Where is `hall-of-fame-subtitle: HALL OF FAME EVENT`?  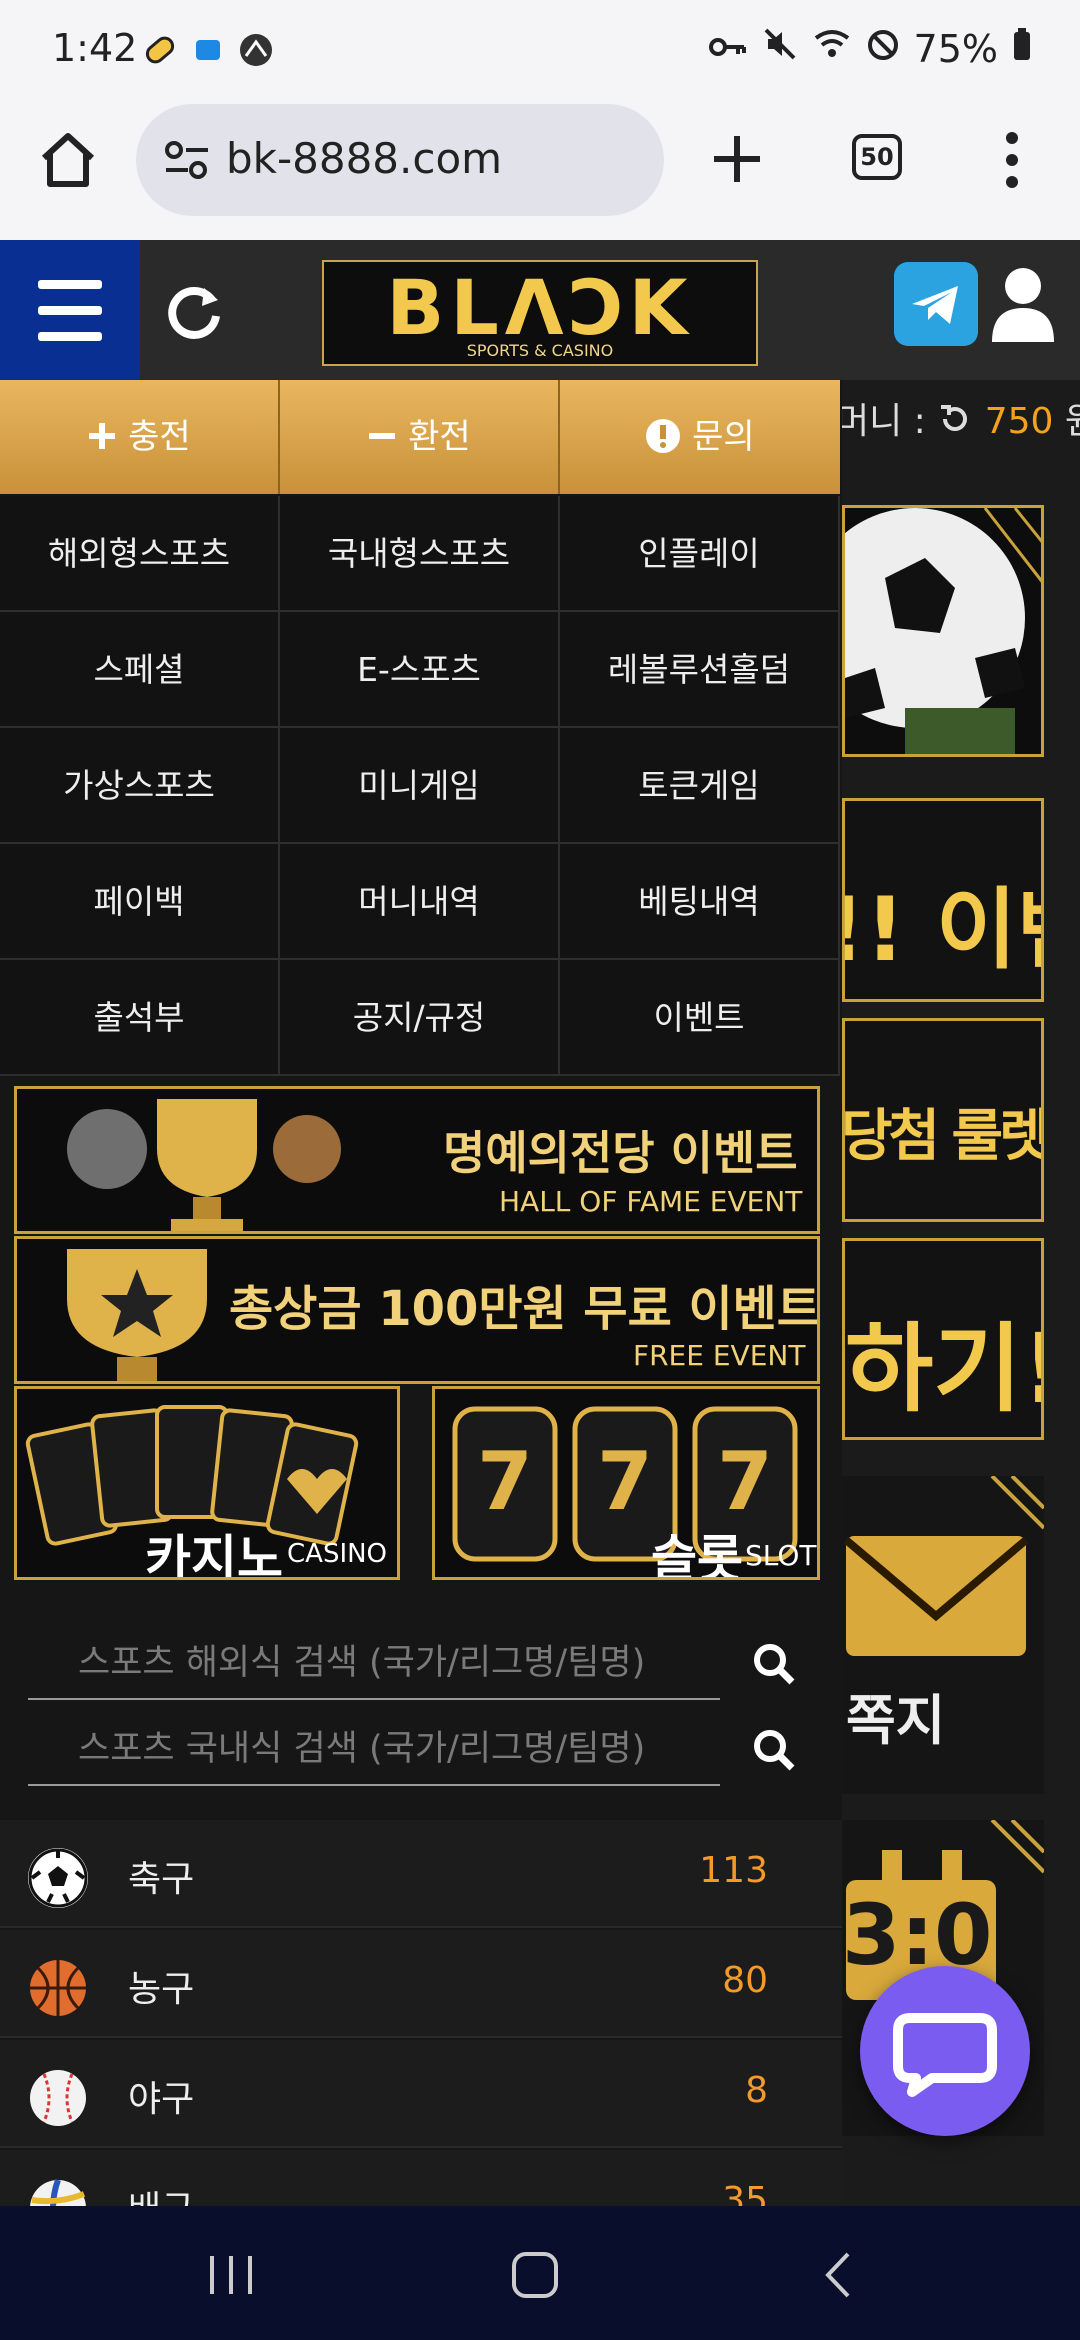 hall-of-fame-subtitle: HALL OF FAME EVENT is located at coordinates (651, 1201).